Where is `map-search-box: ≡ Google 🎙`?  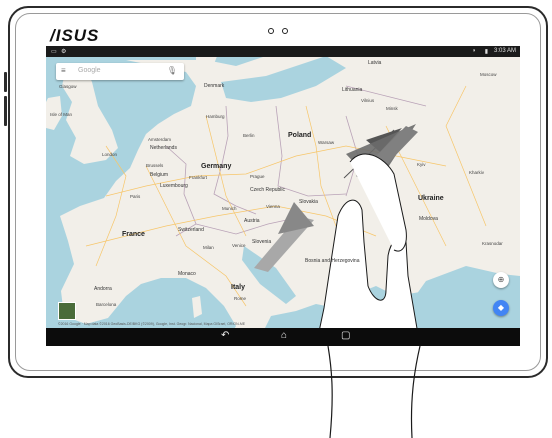 map-search-box: ≡ Google 🎙 is located at coordinates (120, 71).